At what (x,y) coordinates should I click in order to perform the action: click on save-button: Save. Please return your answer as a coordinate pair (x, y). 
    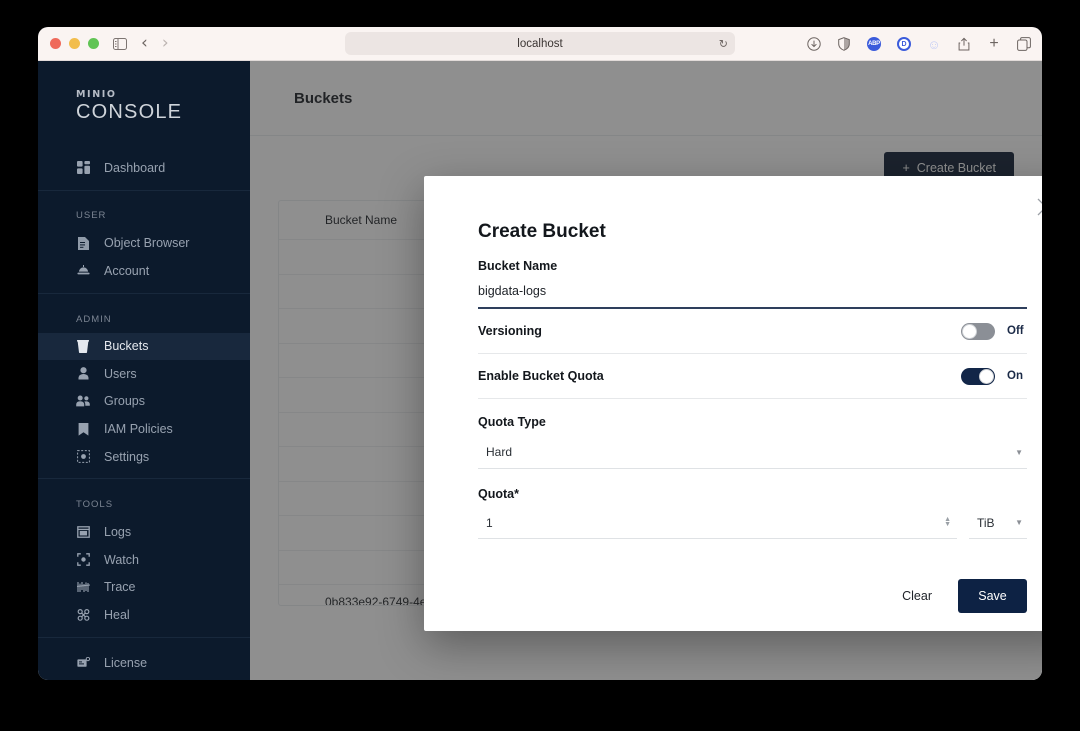
    Looking at the image, I should click on (992, 596).